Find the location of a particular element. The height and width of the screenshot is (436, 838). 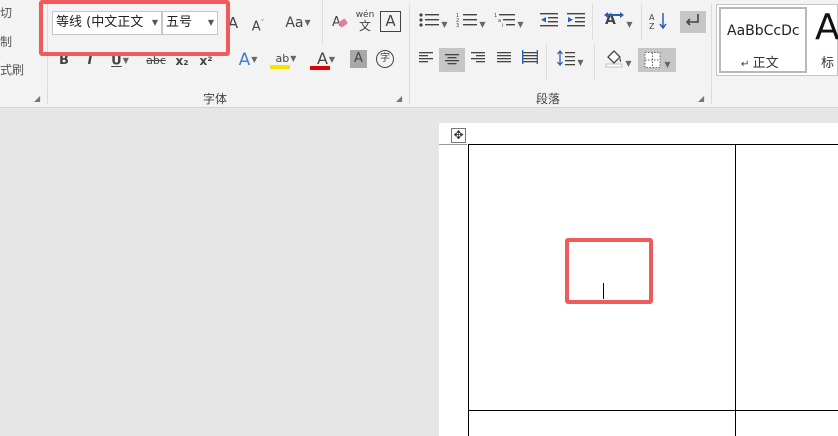

multilevel-list-button: 1 a i ▼ is located at coordinates (509, 22).